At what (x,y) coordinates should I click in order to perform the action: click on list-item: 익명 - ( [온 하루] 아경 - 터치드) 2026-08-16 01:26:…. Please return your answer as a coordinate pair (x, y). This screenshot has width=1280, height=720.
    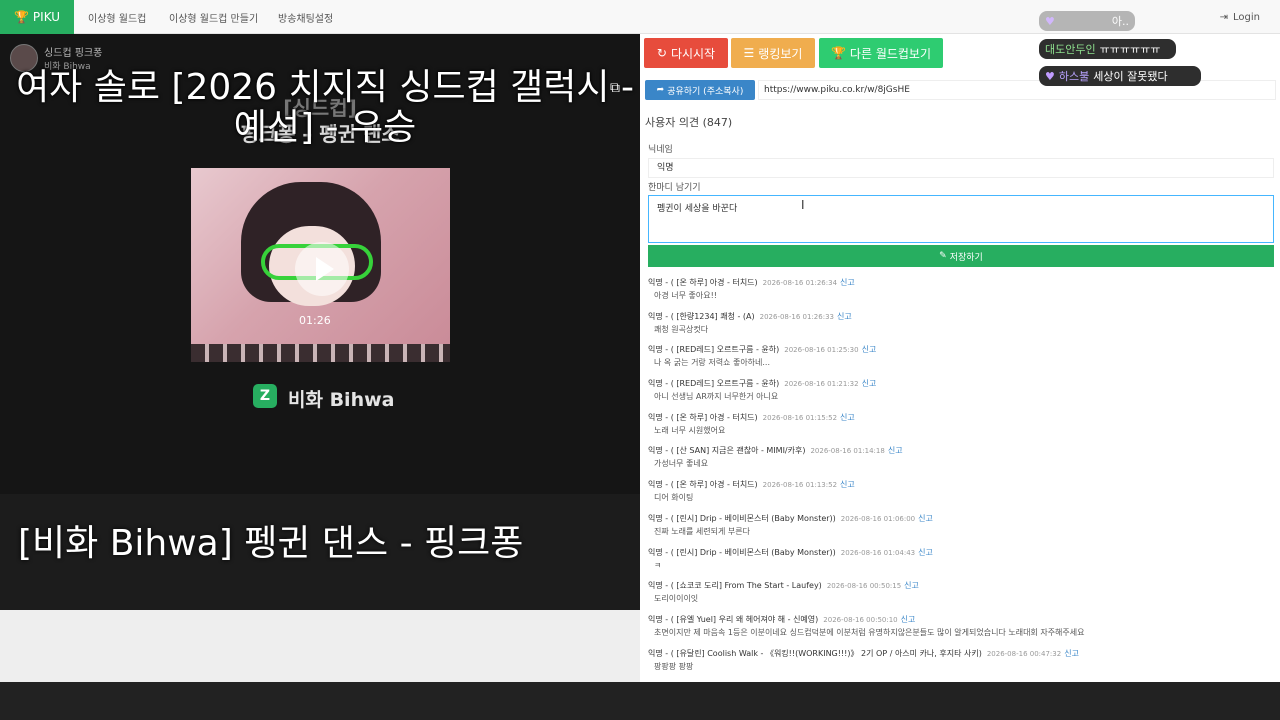
    Looking at the image, I should click on (961, 293).